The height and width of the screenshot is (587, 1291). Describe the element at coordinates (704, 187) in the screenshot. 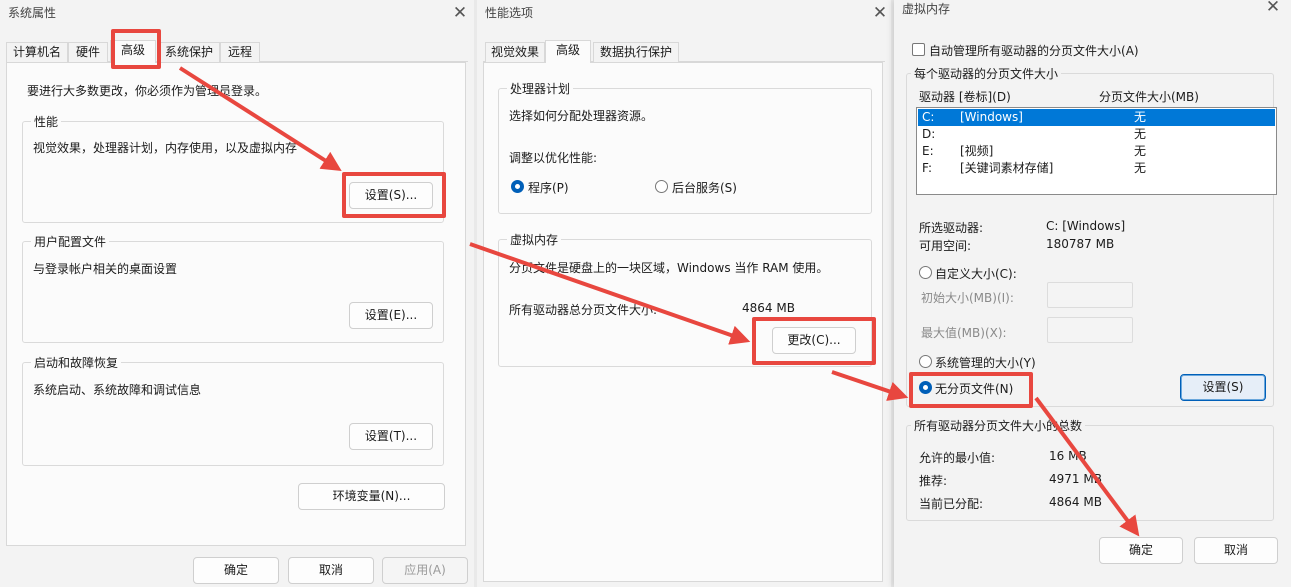

I see `background-services-label: 后台服务(S)` at that location.